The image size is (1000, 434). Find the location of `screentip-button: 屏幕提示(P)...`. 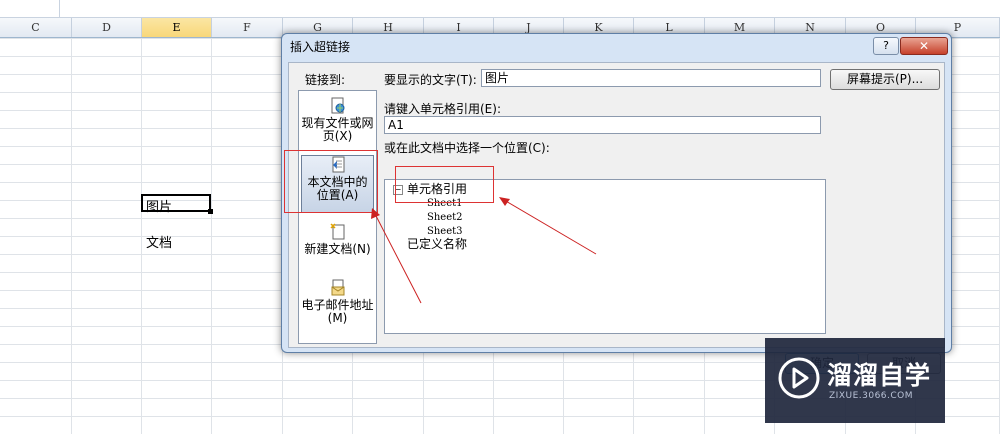

screentip-button: 屏幕提示(P)... is located at coordinates (885, 79).